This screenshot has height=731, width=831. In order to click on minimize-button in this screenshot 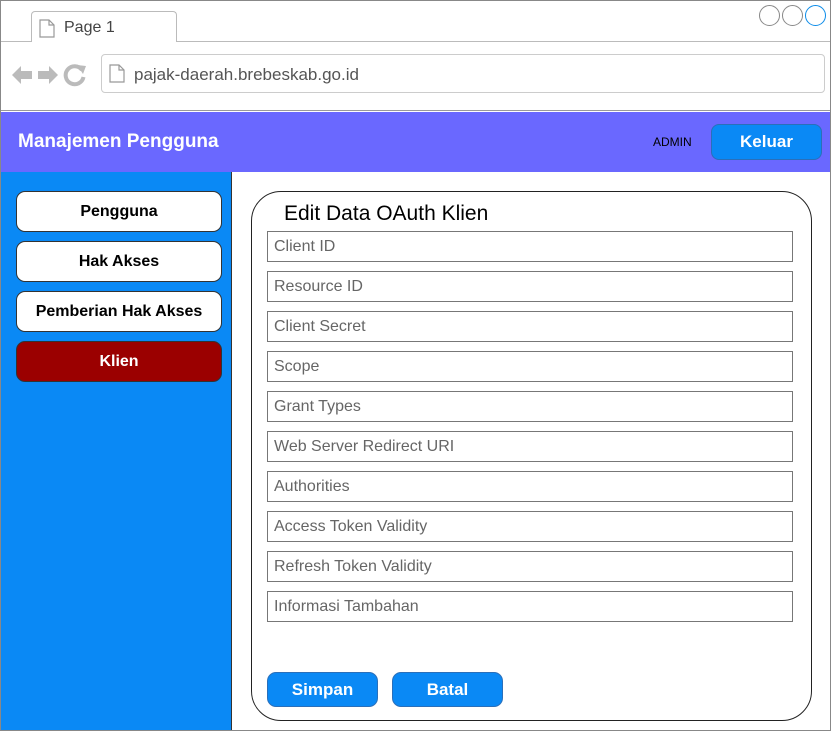, I will do `click(769, 15)`.